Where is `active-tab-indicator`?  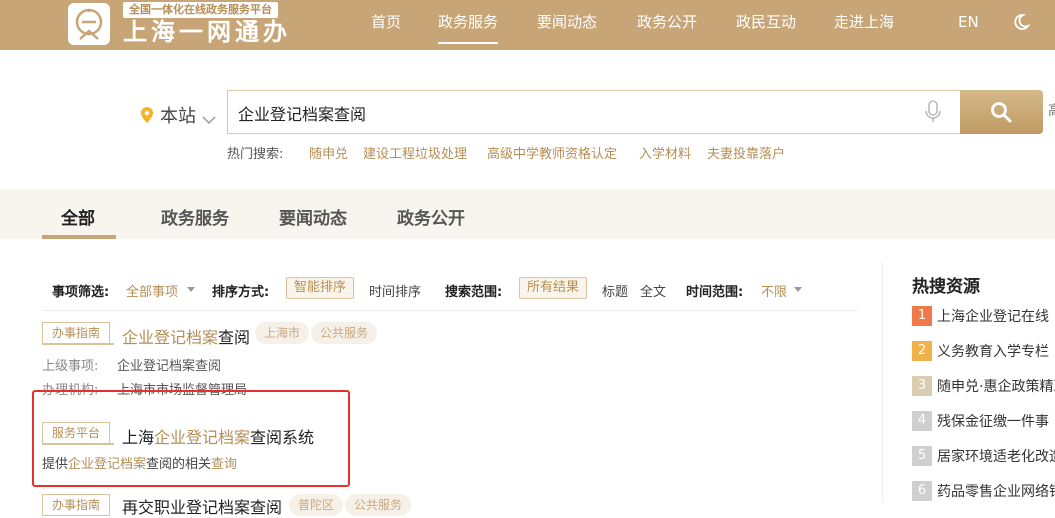
active-tab-indicator is located at coordinates (79, 237).